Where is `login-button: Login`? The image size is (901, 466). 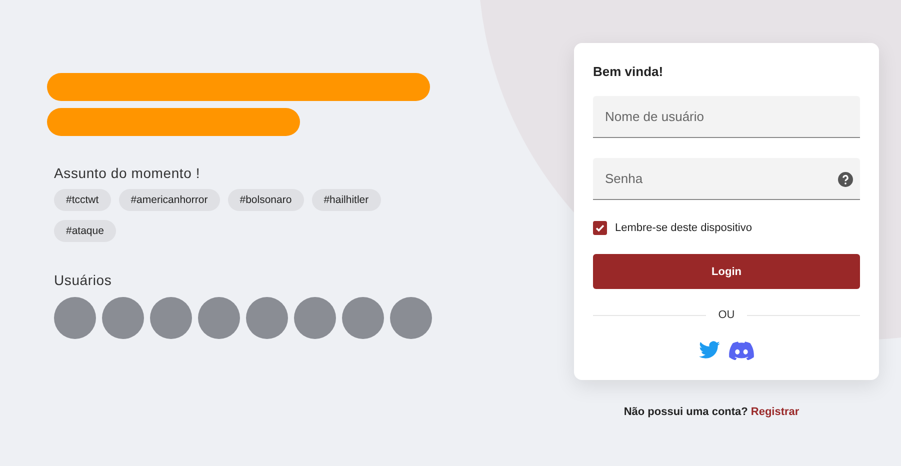 login-button: Login is located at coordinates (726, 271).